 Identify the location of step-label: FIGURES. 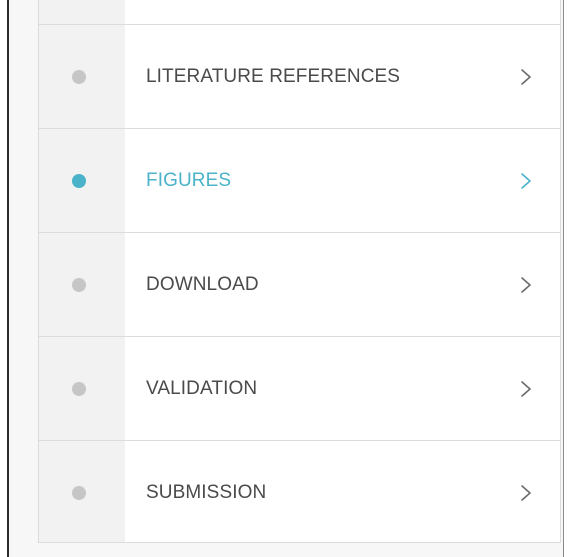
(189, 180).